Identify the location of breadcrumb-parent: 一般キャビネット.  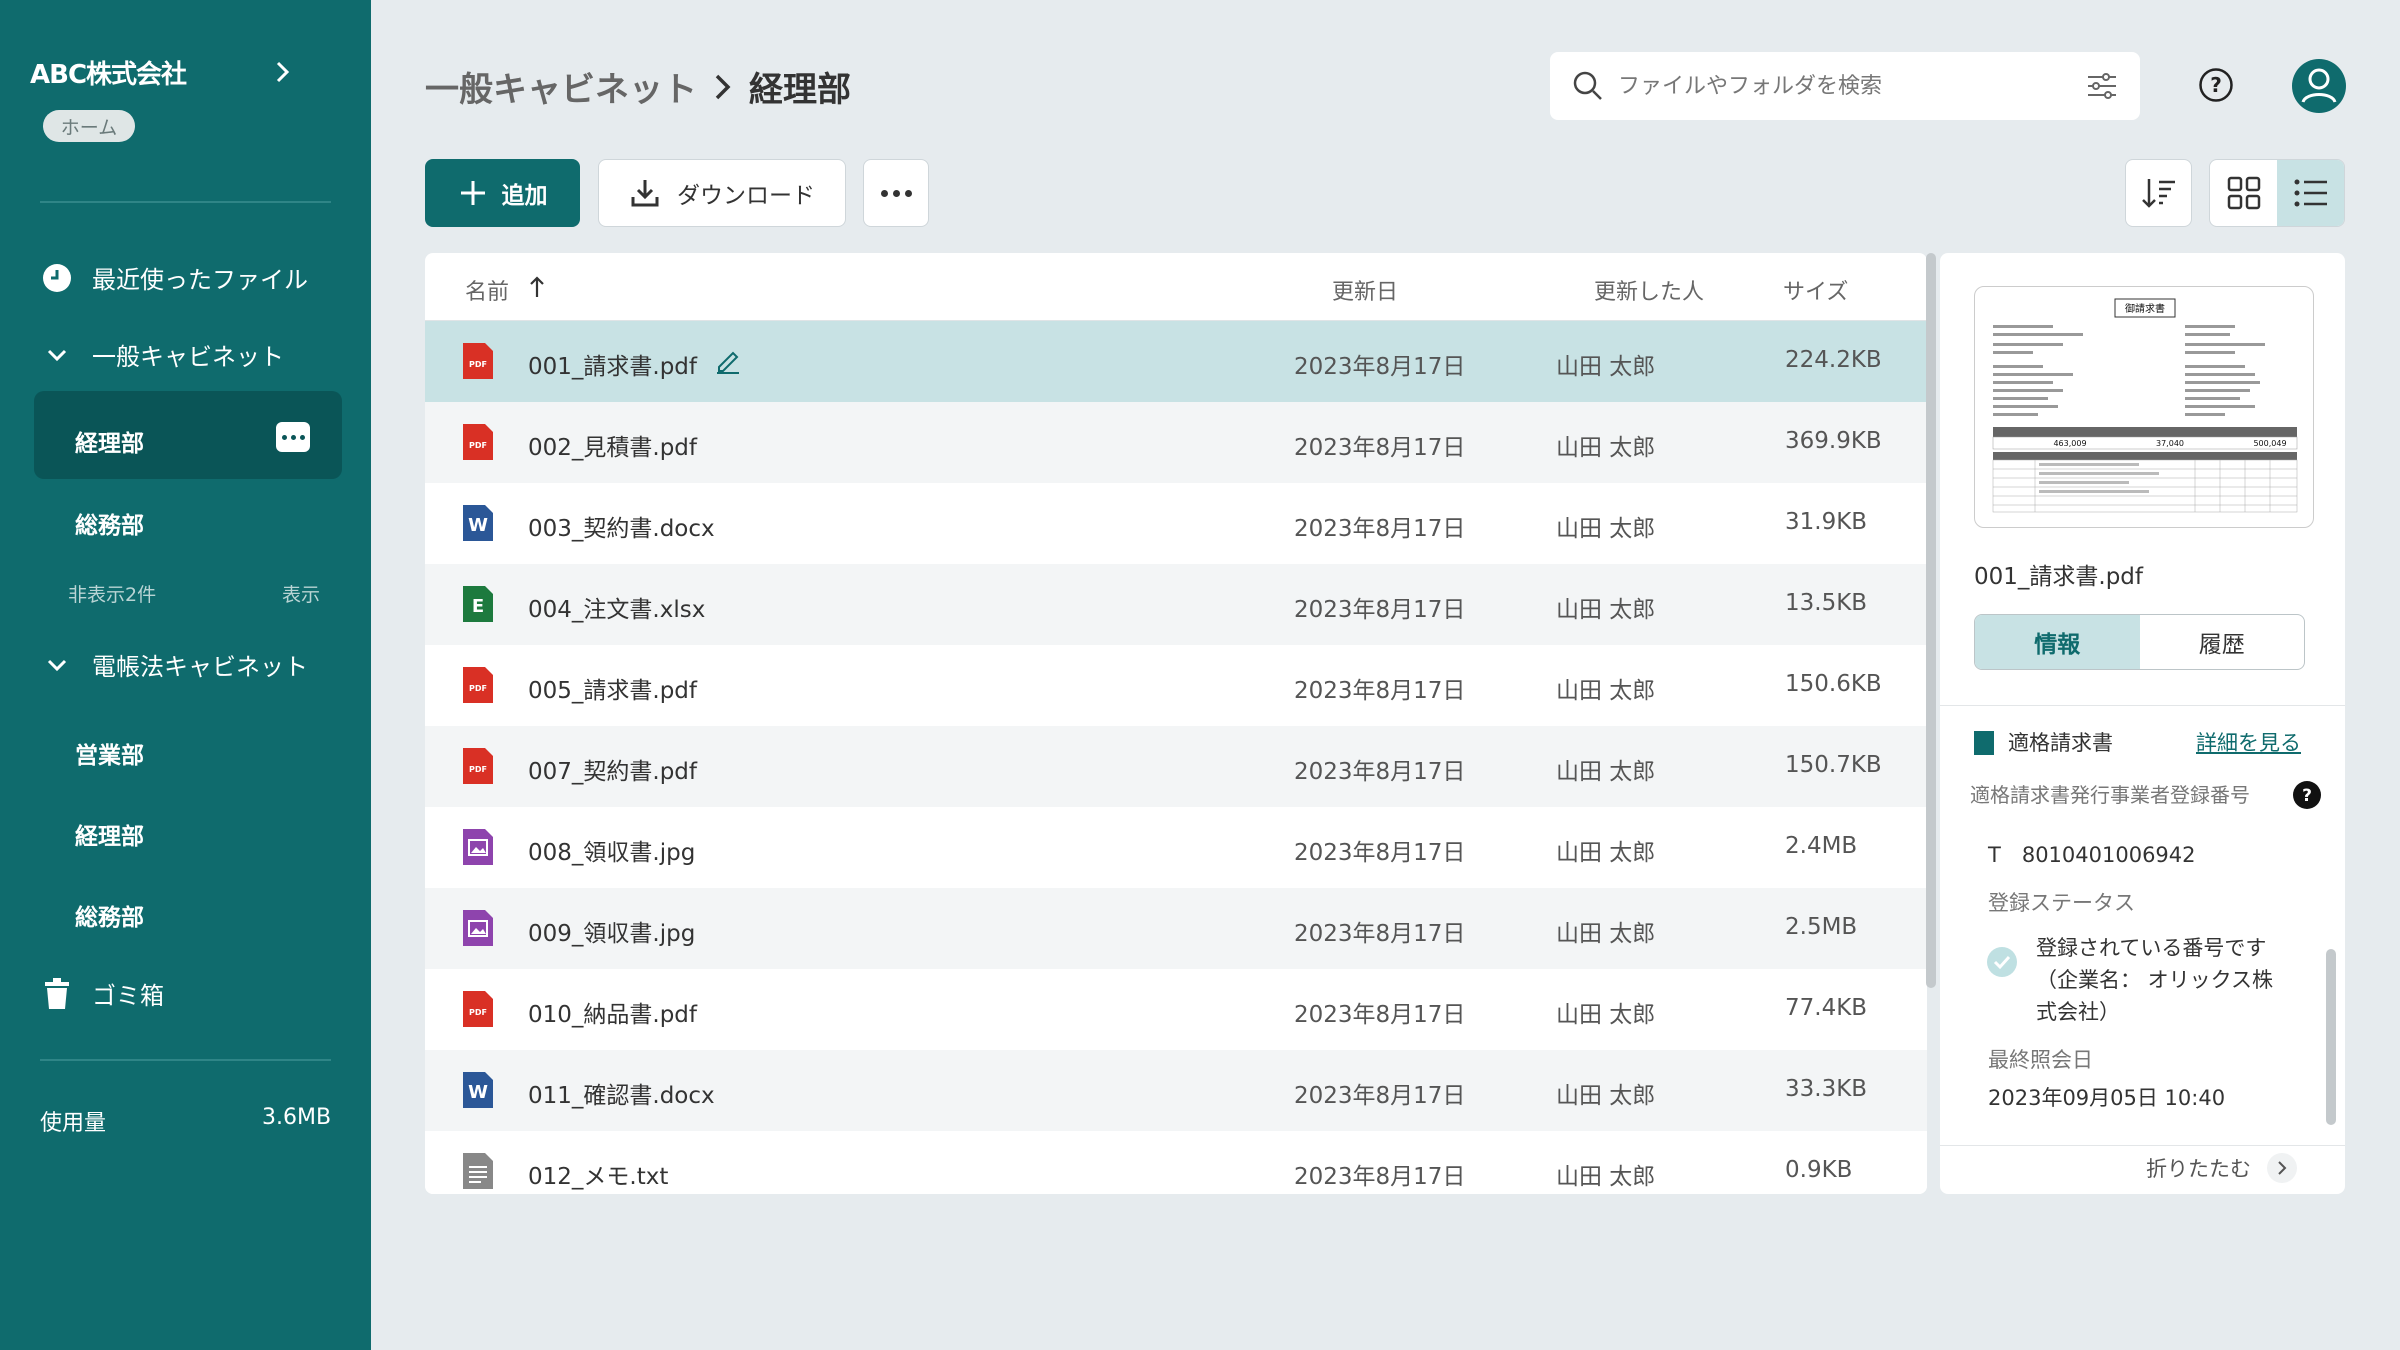
(561, 86).